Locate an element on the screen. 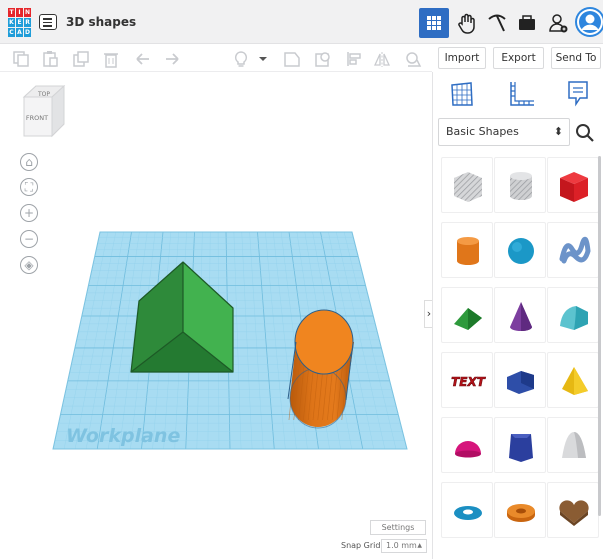 Image resolution: width=603 pixels, height=559 pixels. hand-icon is located at coordinates (467, 23).